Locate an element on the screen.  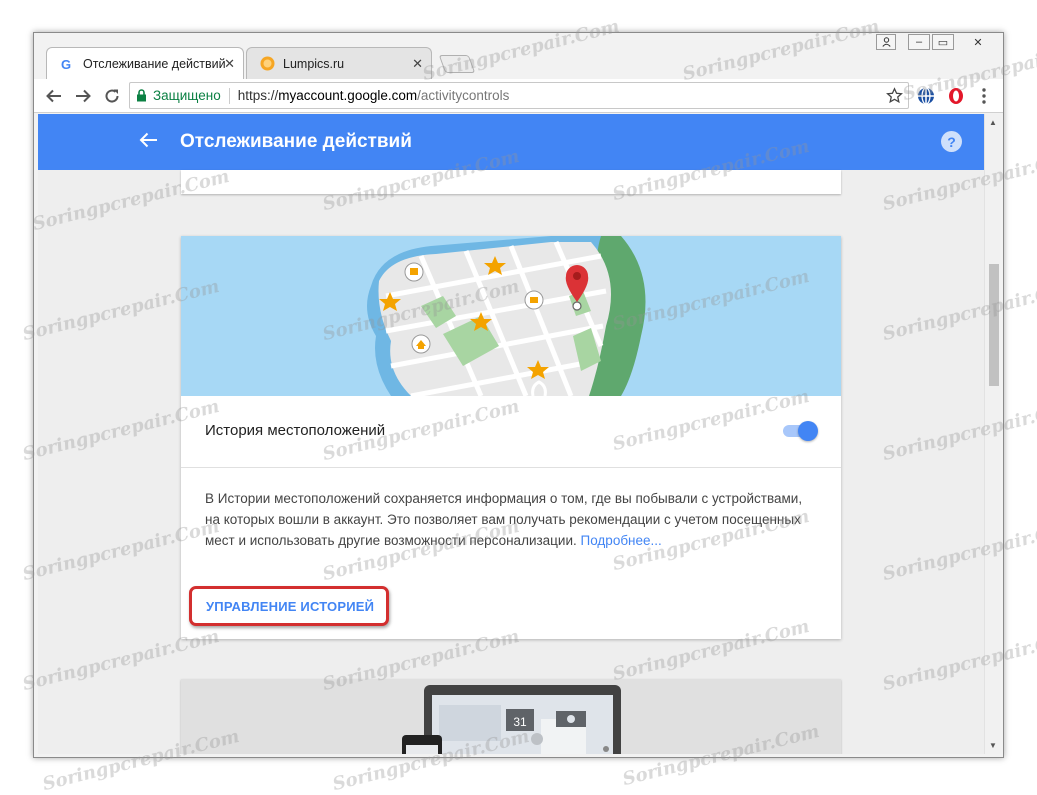
secure-label: Защищено is located at coordinates (187, 95).